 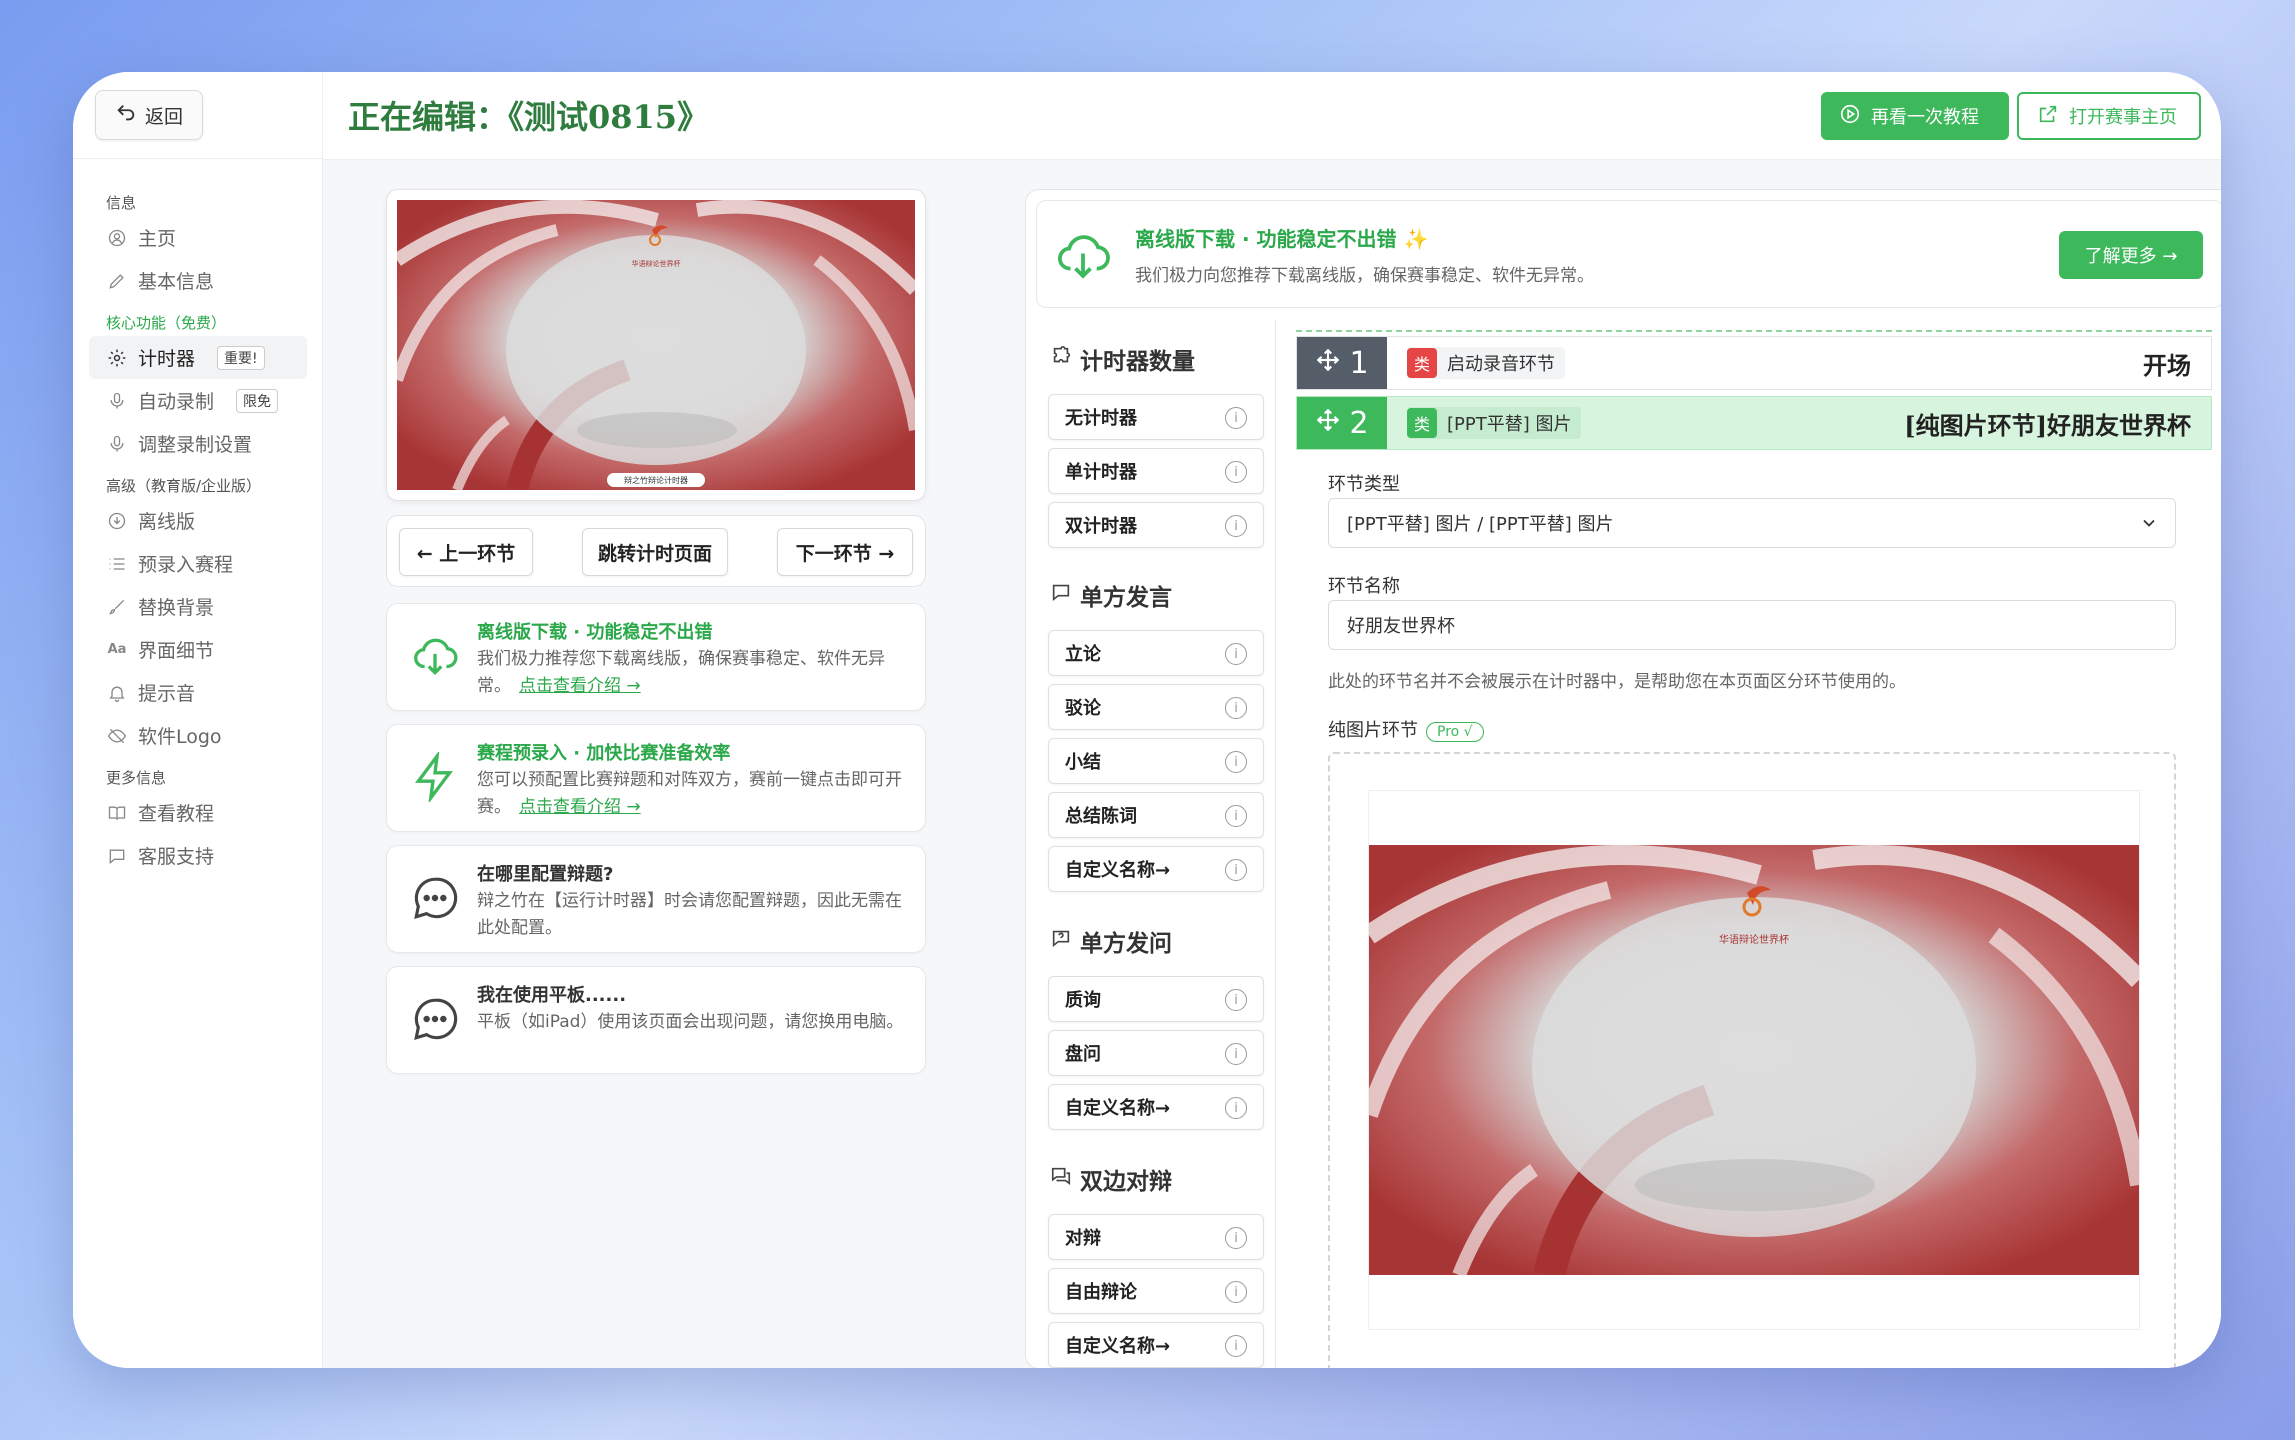 What do you see at coordinates (1617, 682) in the screenshot?
I see `segment-name-helper: 此处的环节名并不会被展示在计时器中，是帮助您在本页面区分环节使用的。` at bounding box center [1617, 682].